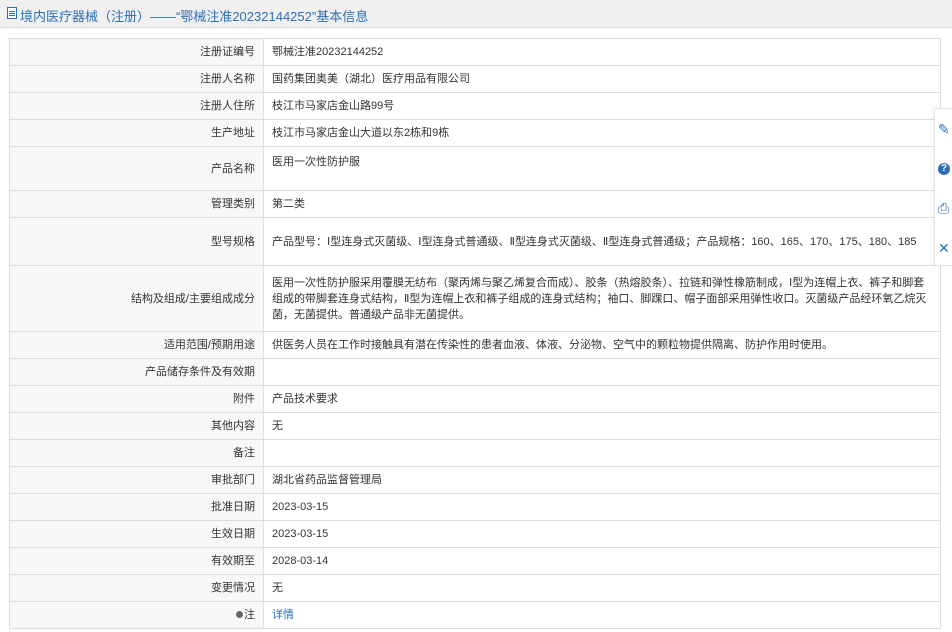 This screenshot has height=632, width=952. I want to click on document-icon, so click(12, 13).